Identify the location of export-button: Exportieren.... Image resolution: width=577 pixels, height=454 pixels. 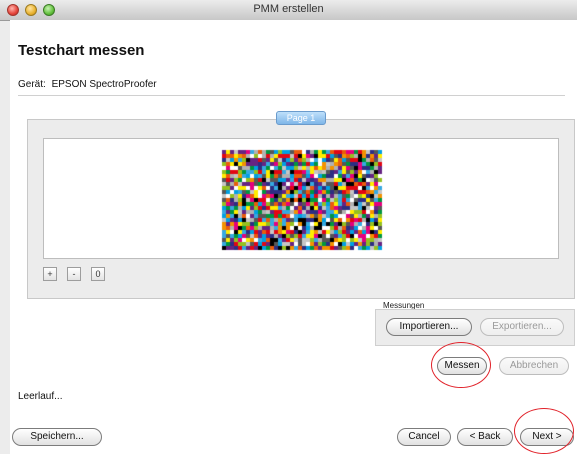
(522, 327).